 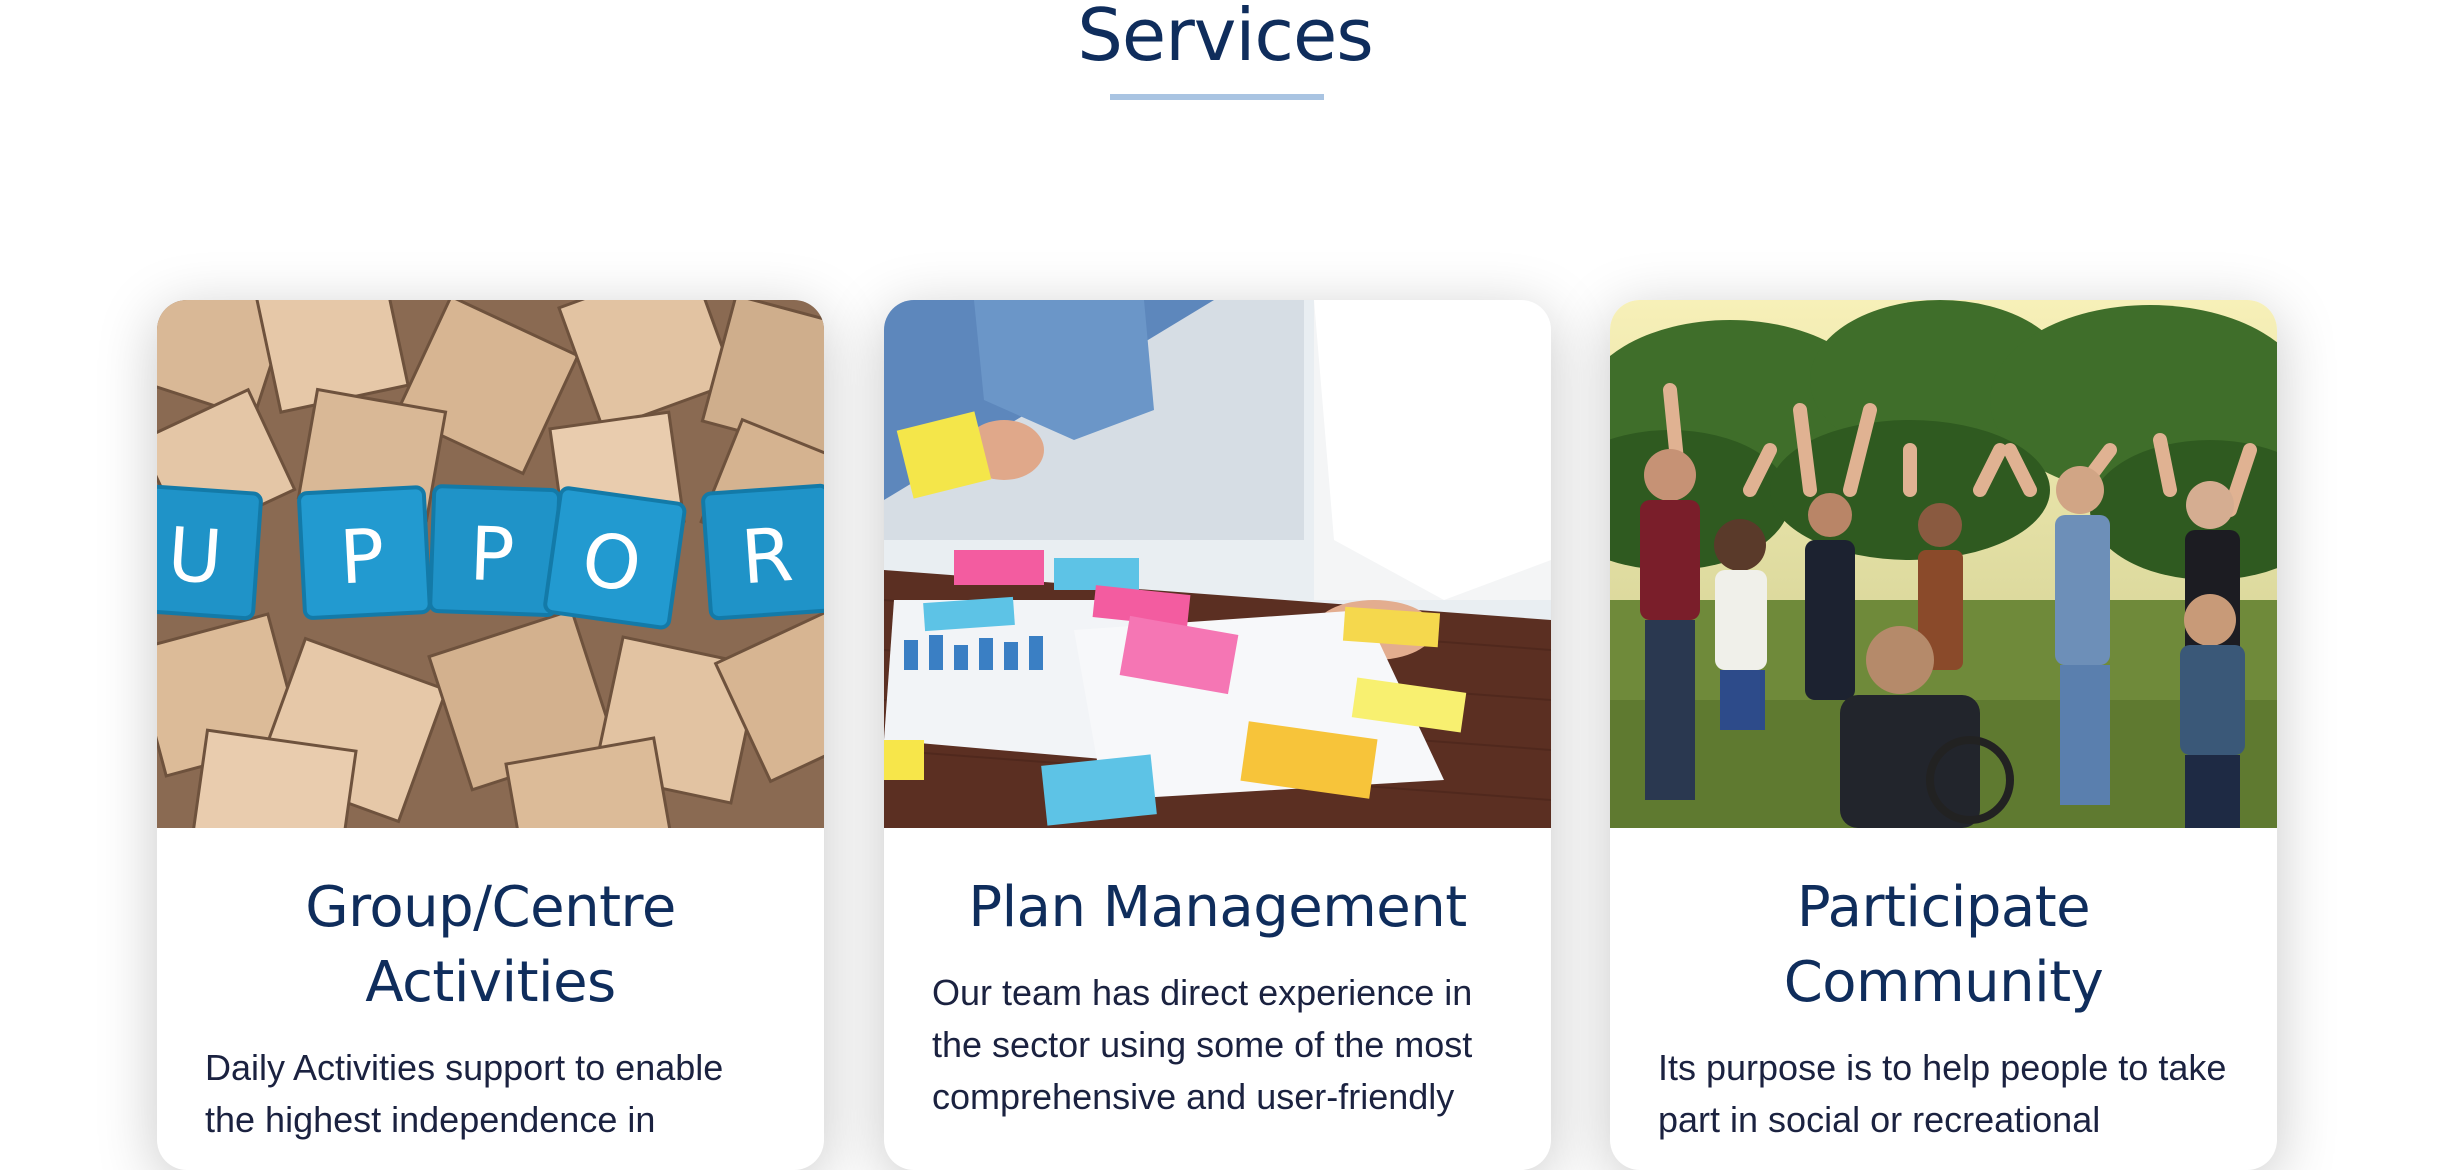 I want to click on svg-text: R, so click(x=766, y=556).